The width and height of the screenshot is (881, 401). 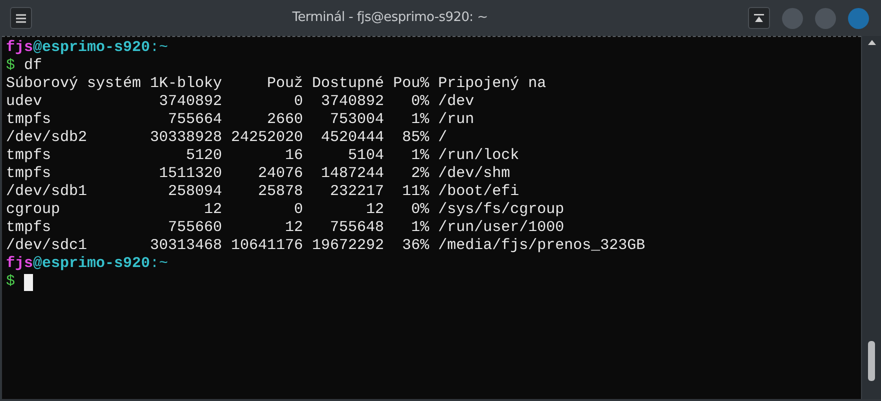 What do you see at coordinates (871, 361) in the screenshot?
I see `scrollbar-thumb` at bounding box center [871, 361].